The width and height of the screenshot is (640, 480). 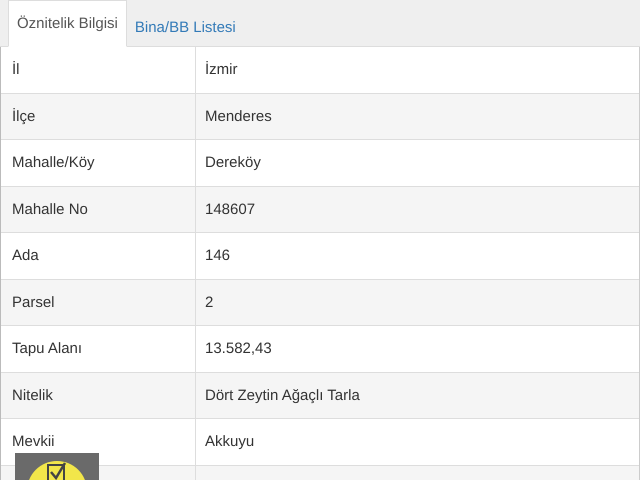 I want to click on attribute-label: Ada, so click(x=25, y=255).